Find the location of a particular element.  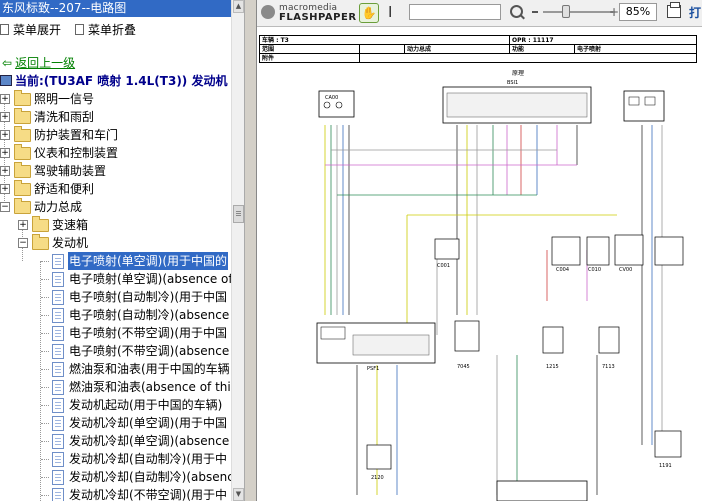

bsi1-label: BSI1 is located at coordinates (512, 83).